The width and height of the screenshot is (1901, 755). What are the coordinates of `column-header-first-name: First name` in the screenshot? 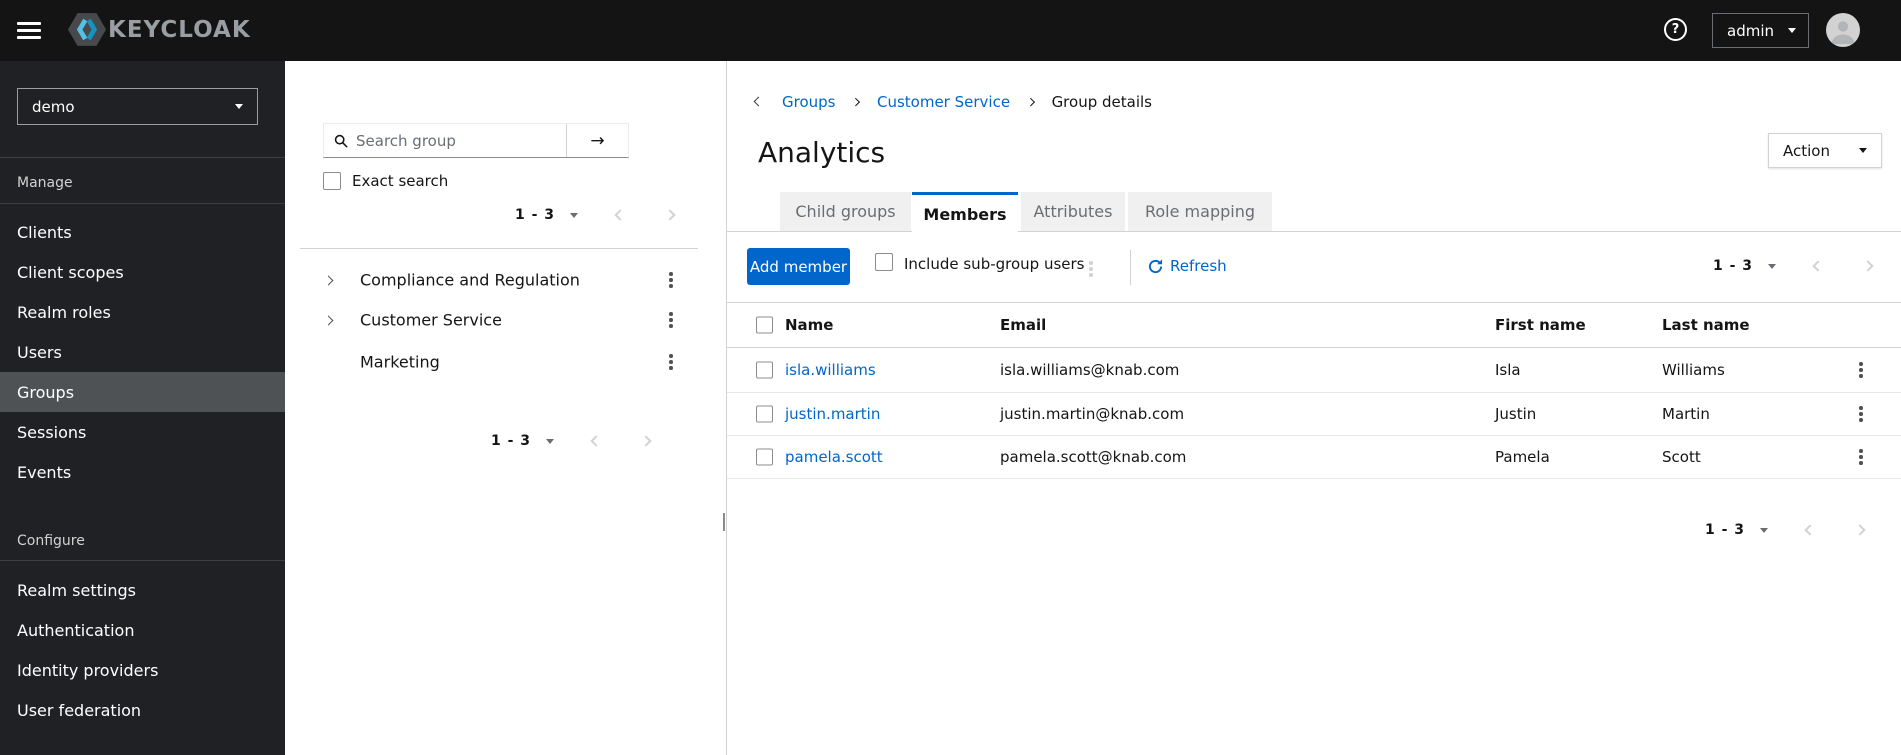 It's located at (1540, 324).